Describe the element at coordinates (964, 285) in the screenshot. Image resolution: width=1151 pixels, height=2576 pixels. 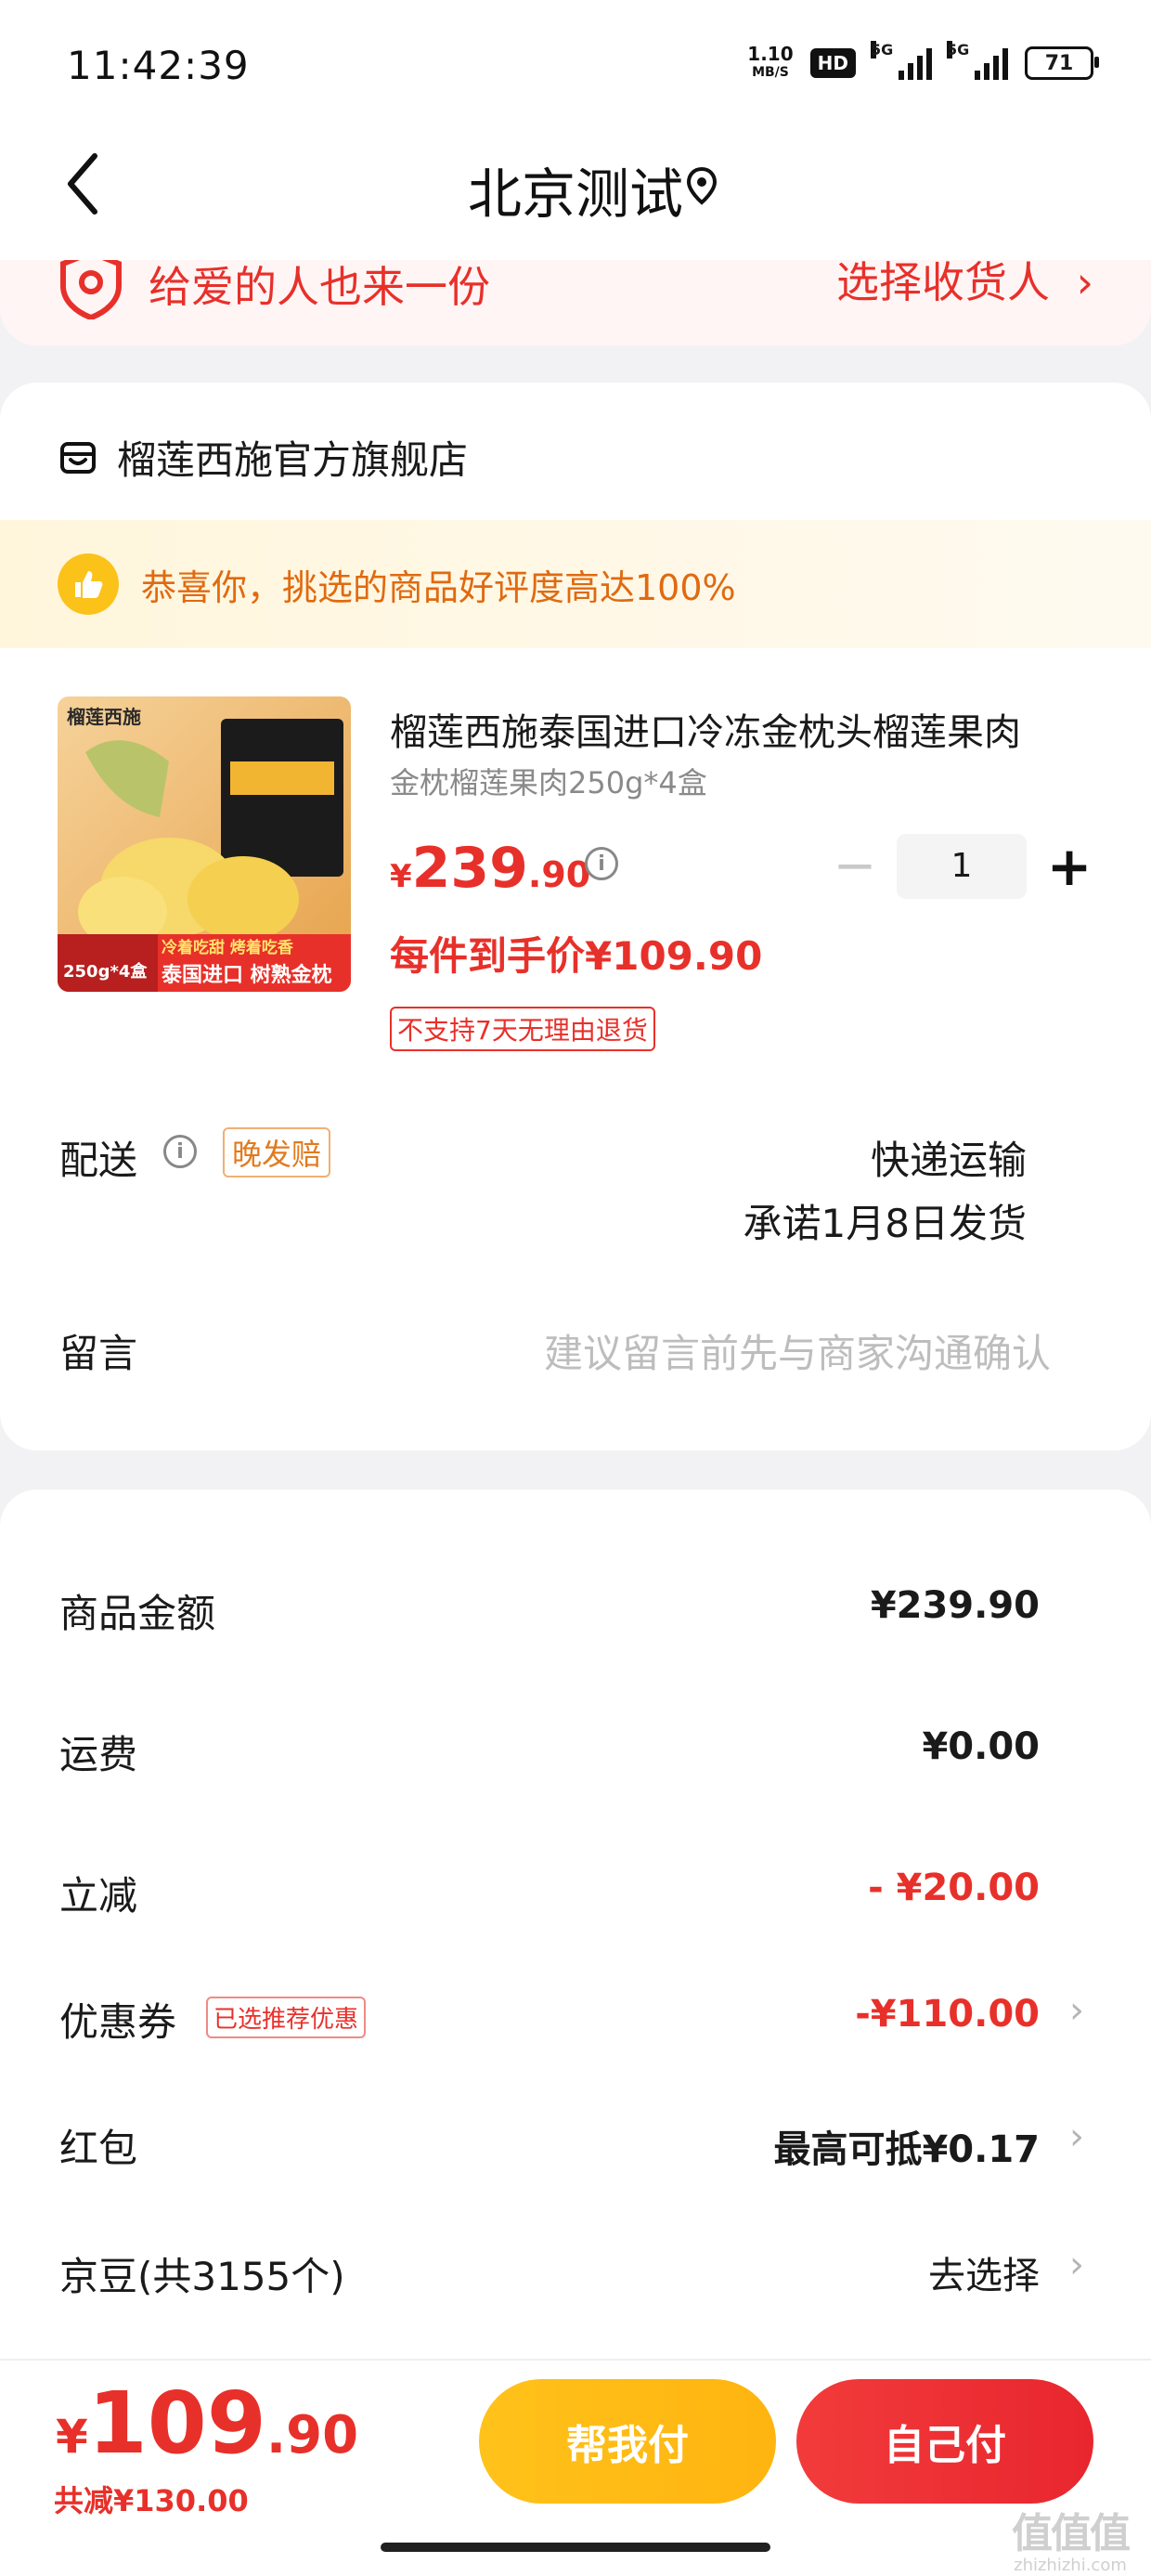
I see `select-recipient-link: 选择收货人 ›` at that location.